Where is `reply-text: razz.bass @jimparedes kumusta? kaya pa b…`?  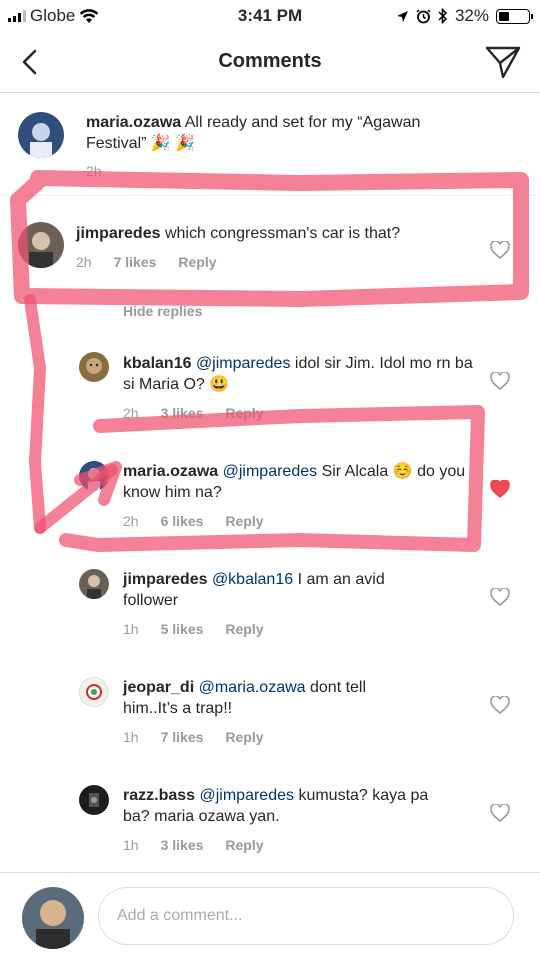 reply-text: razz.bass @jimparedes kumusta? kaya pa b… is located at coordinates (288, 806).